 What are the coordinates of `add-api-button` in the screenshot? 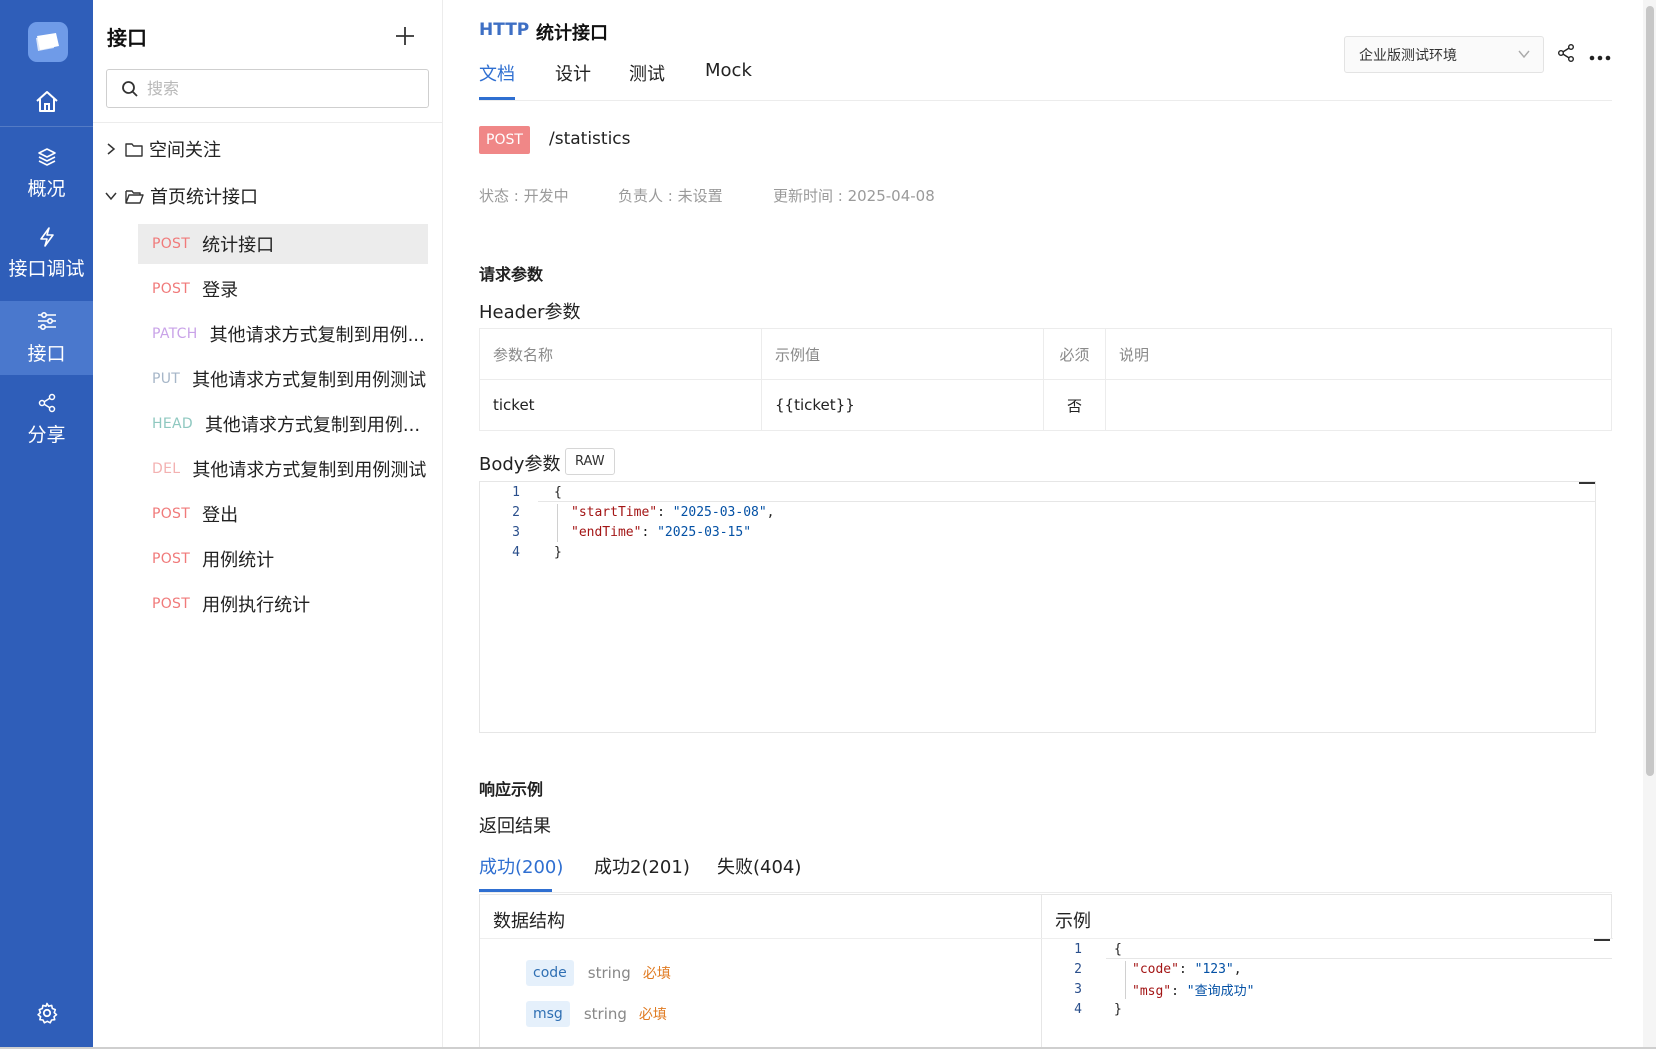 It's located at (405, 36).